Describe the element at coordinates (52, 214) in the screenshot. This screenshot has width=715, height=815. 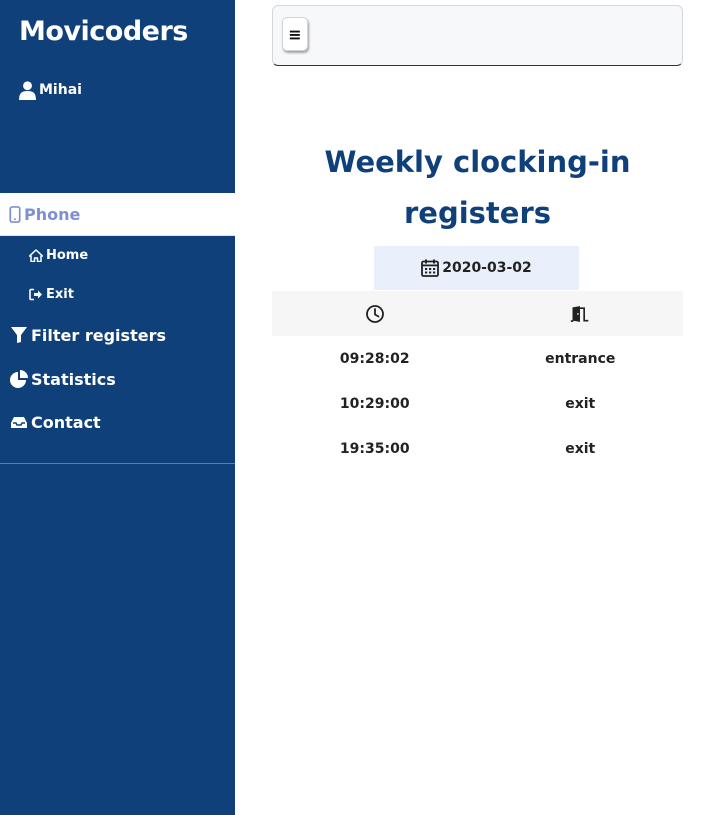
I see `sidebar-item-label: Phone` at that location.